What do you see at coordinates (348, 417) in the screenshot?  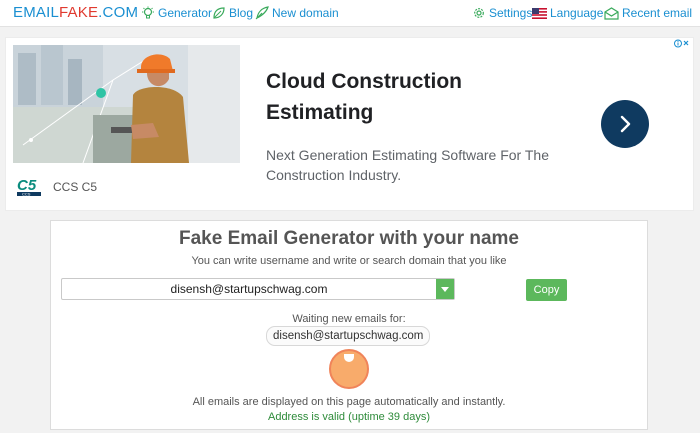 I see `address-valid-status: Address is valid (uptime 39 days)` at bounding box center [348, 417].